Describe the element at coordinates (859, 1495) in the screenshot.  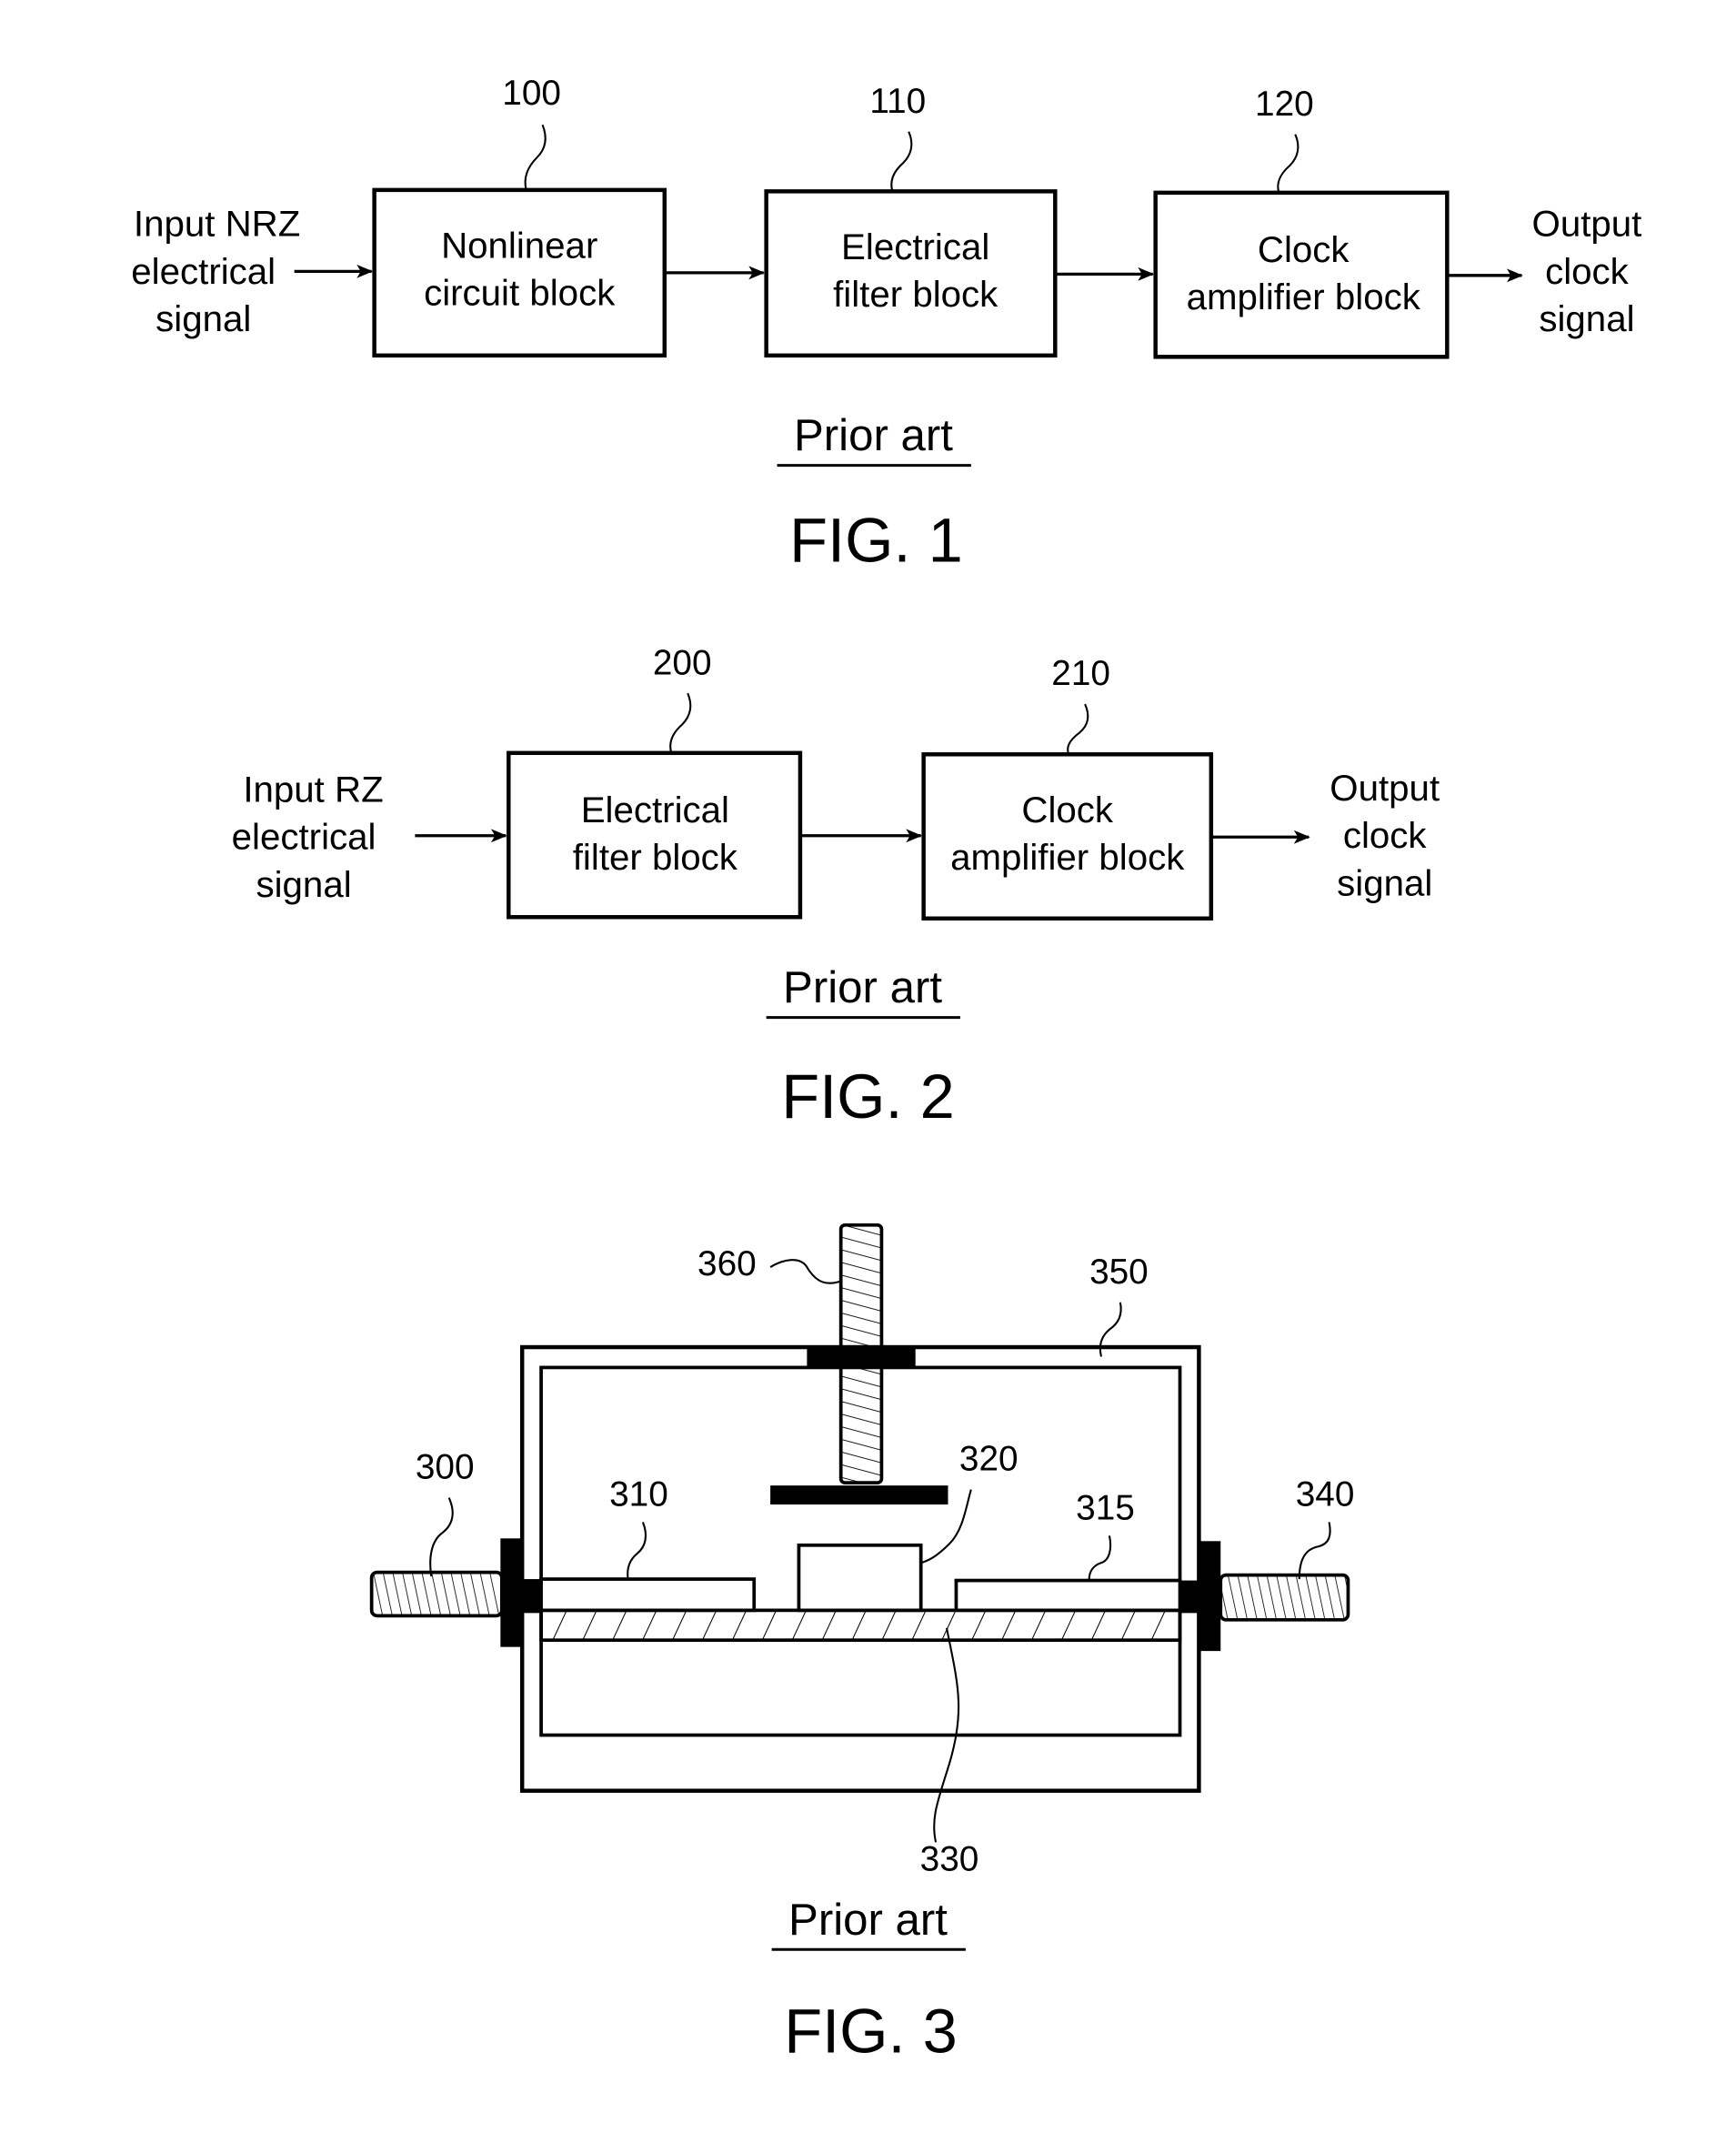
I see `tuning-disk` at that location.